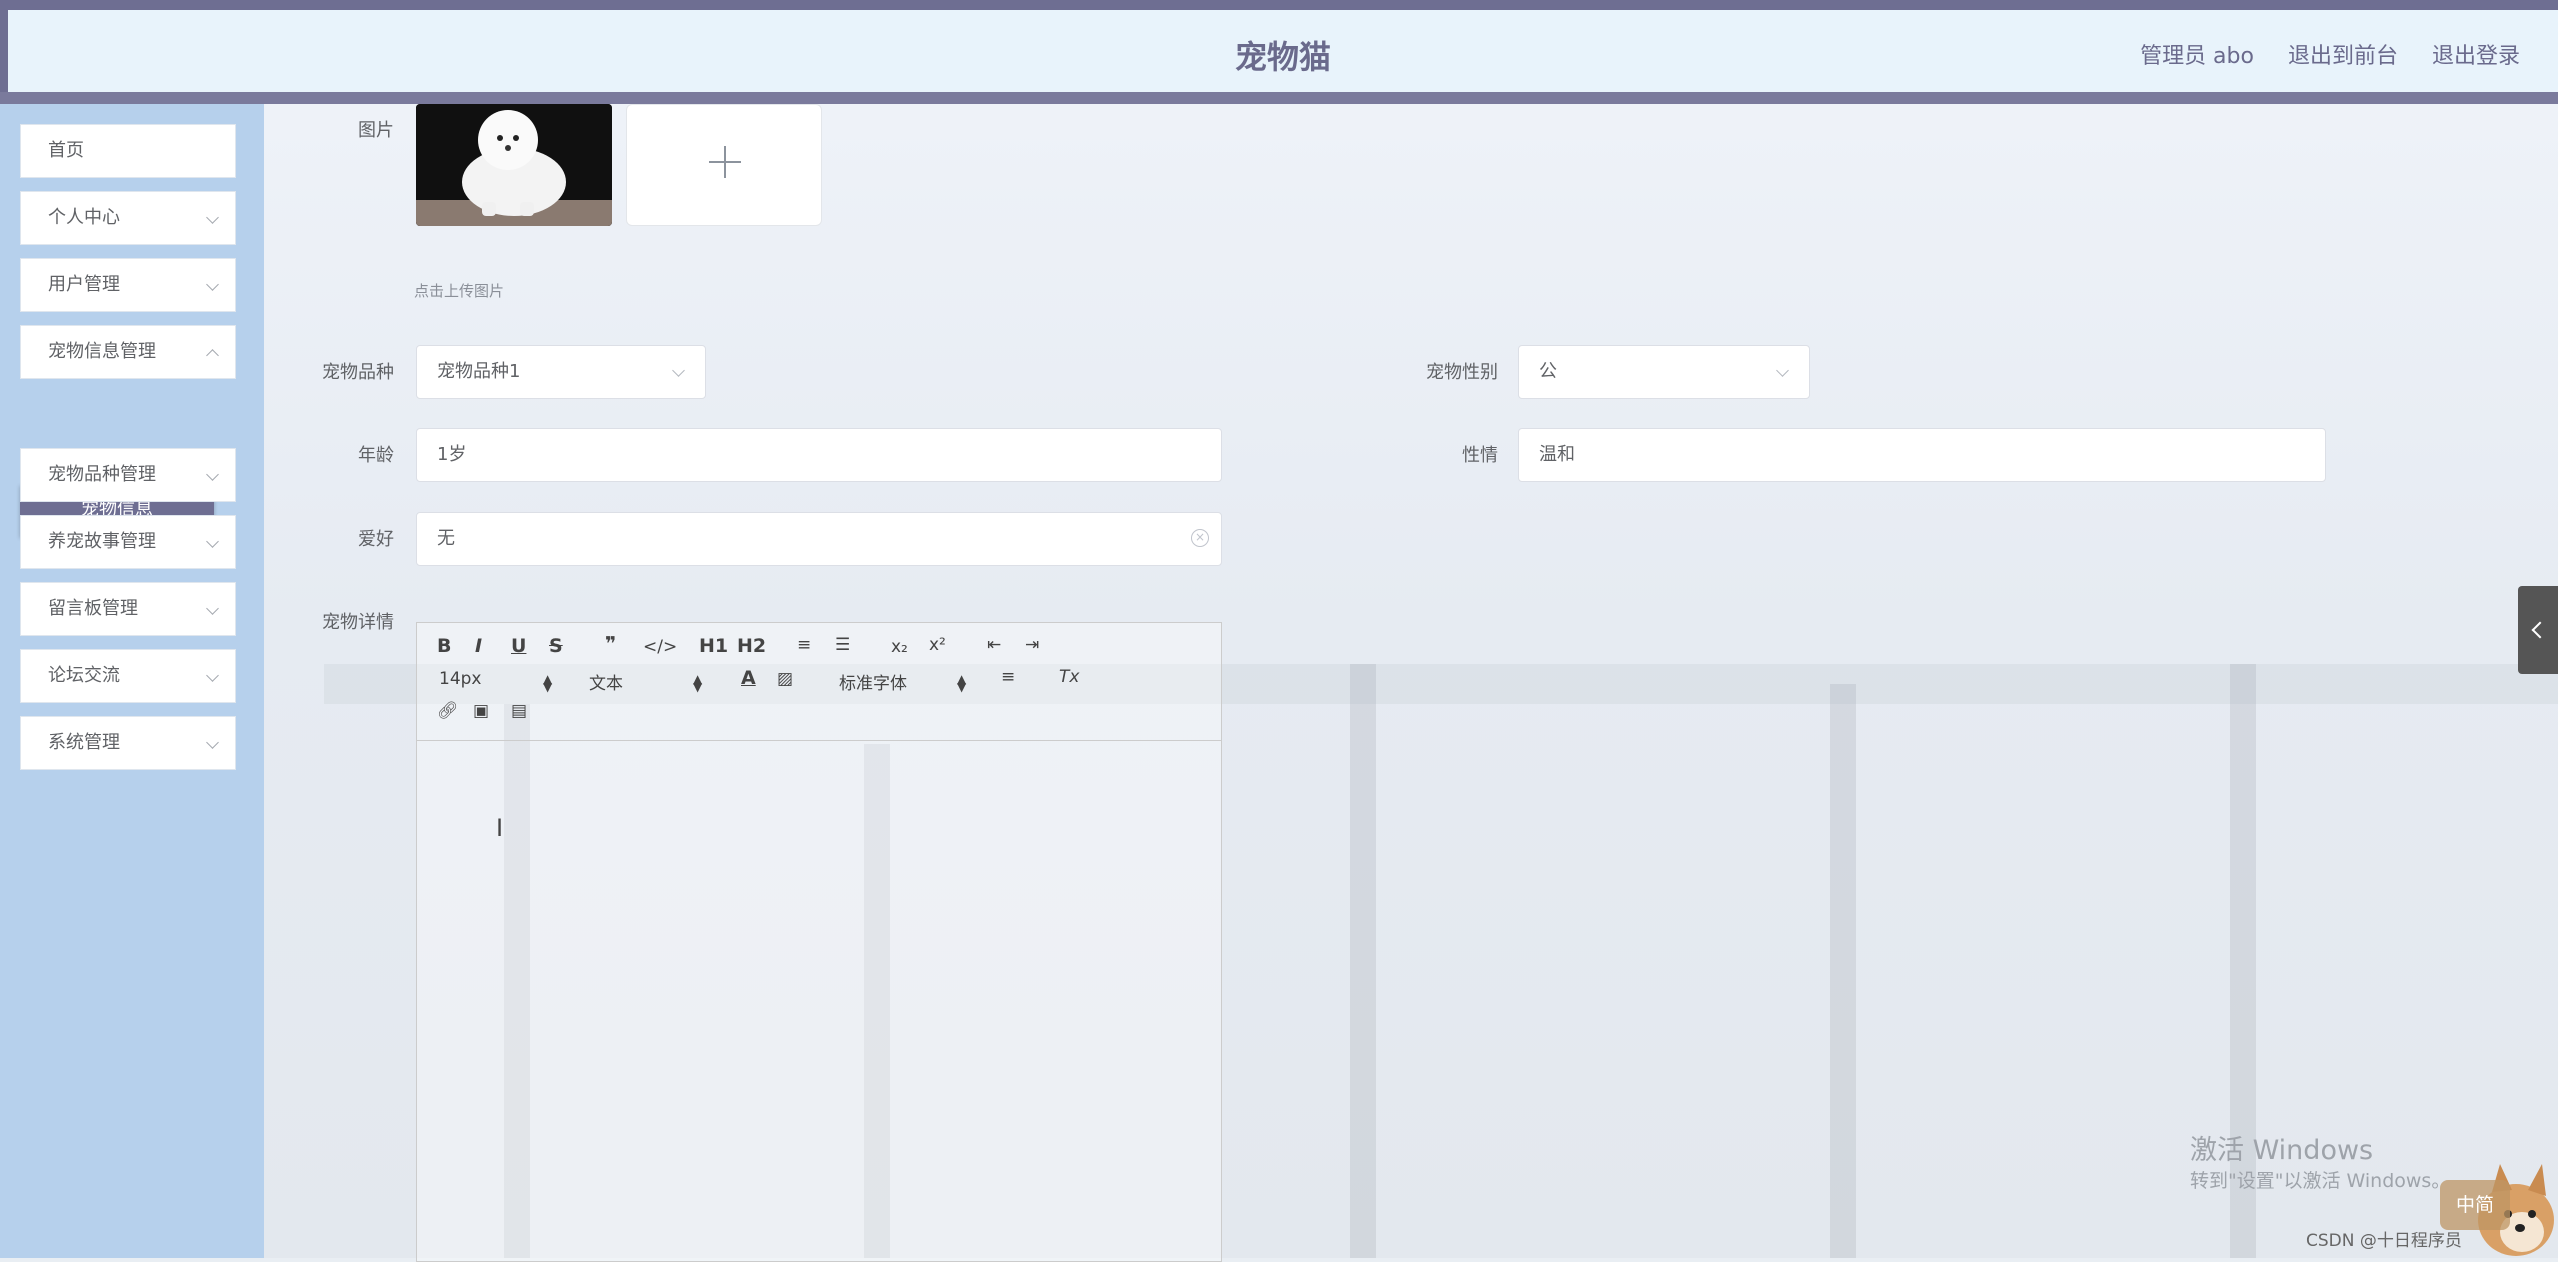 This screenshot has height=1262, width=2558. Describe the element at coordinates (748, 678) in the screenshot. I see `font-color-icon: A` at that location.